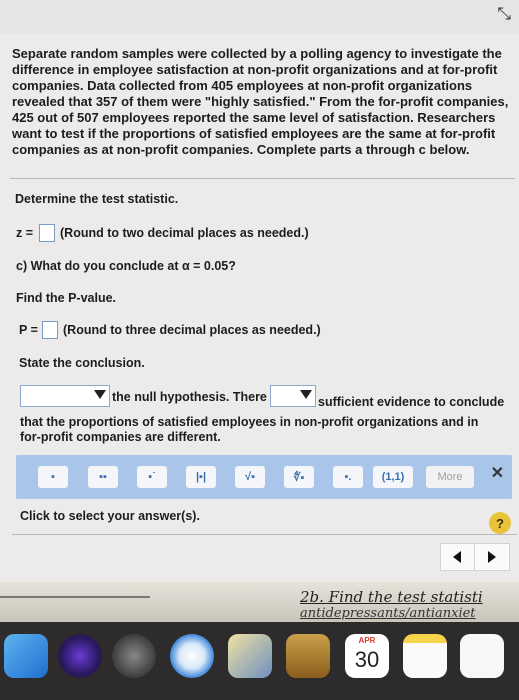 This screenshot has width=519, height=700. I want to click on ruled-line, so click(75, 597).